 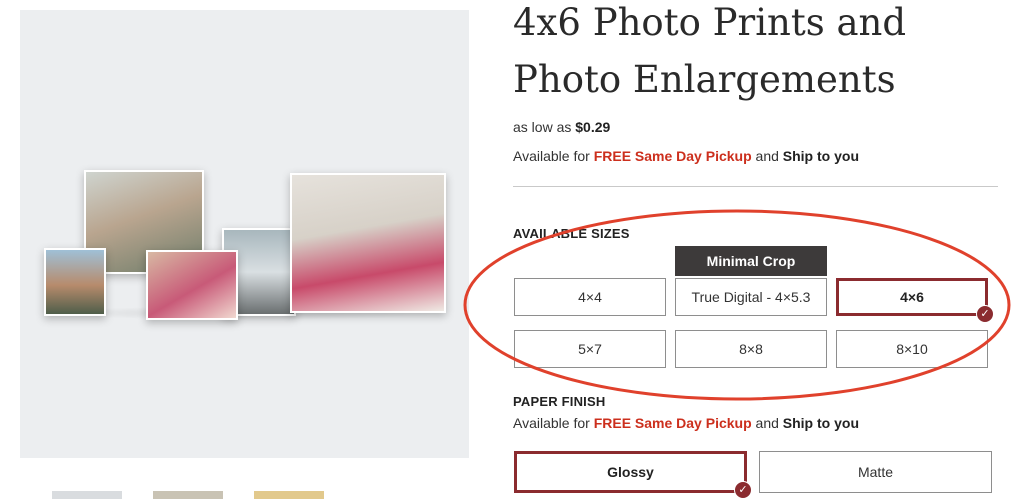 I want to click on finish-availability-and: and, so click(x=767, y=423).